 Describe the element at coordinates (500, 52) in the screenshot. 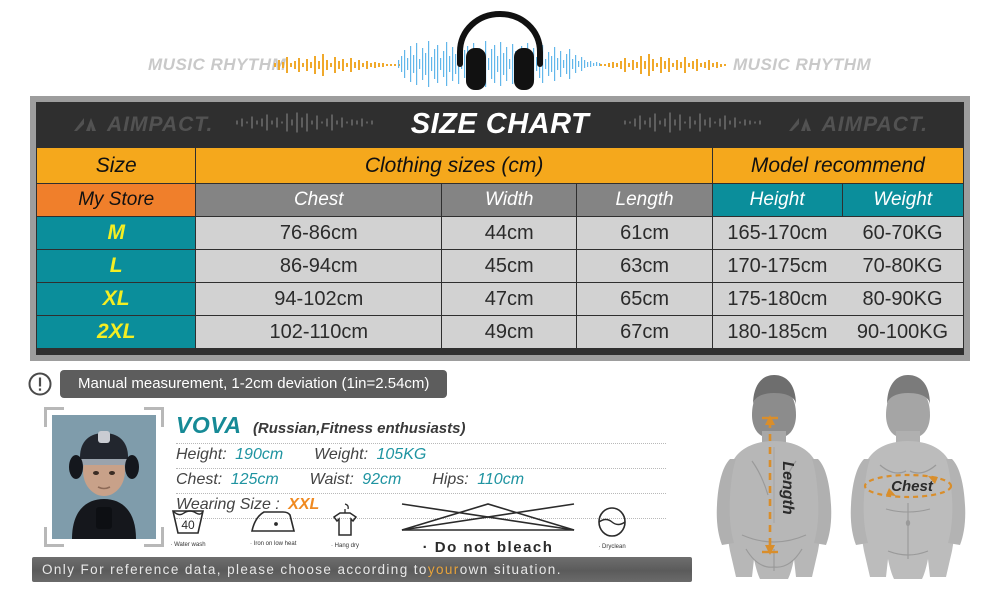

I see `headphones-icon` at that location.